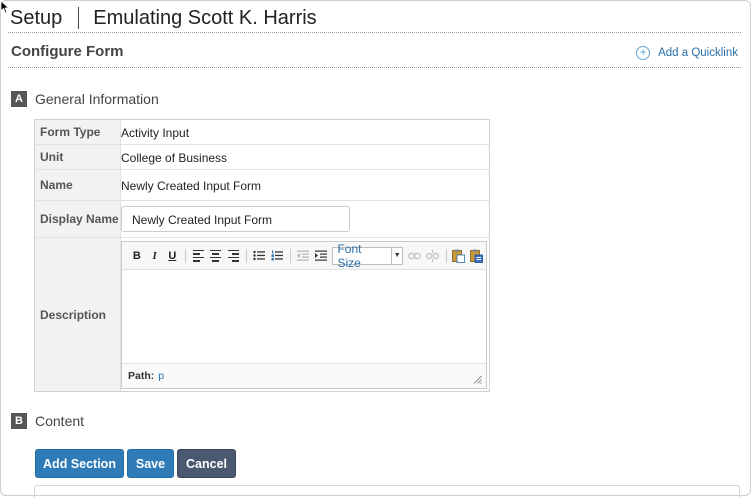 The width and height of the screenshot is (751, 498). Describe the element at coordinates (277, 256) in the screenshot. I see `numbered-list-icon` at that location.